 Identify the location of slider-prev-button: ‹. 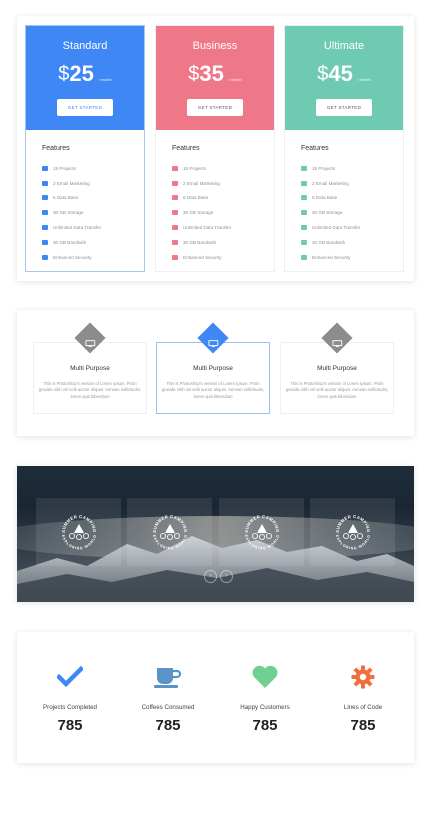
(210, 576).